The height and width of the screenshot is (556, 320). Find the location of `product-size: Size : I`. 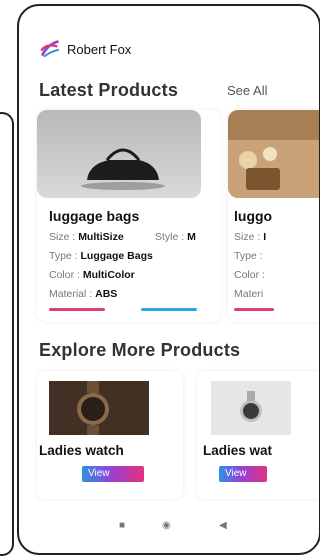

product-size: Size : I is located at coordinates (250, 237).